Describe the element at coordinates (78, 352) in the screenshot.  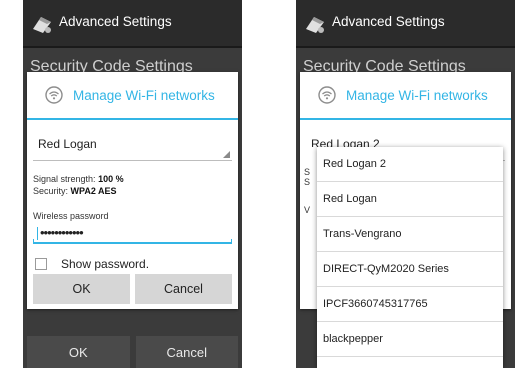
I see `background-ok-button: OK` at that location.